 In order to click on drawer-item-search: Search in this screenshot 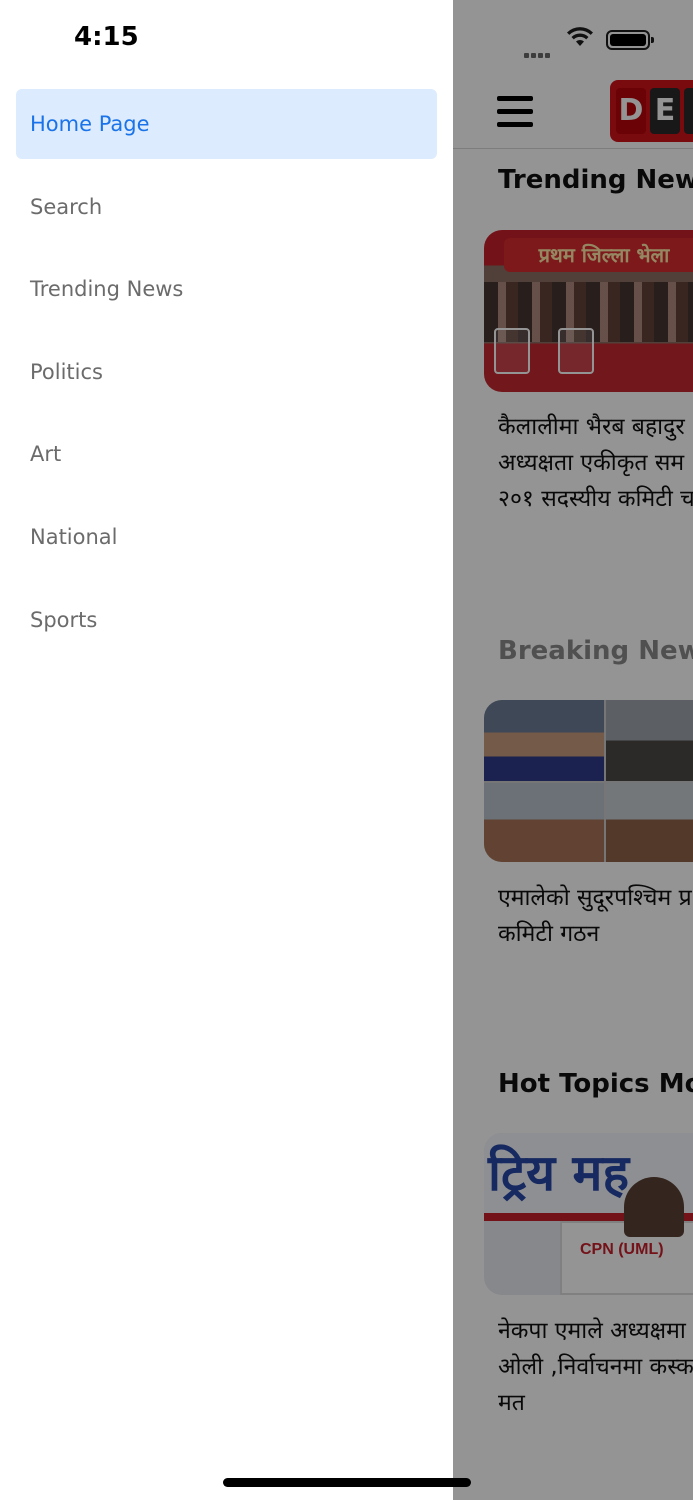, I will do `click(226, 207)`.